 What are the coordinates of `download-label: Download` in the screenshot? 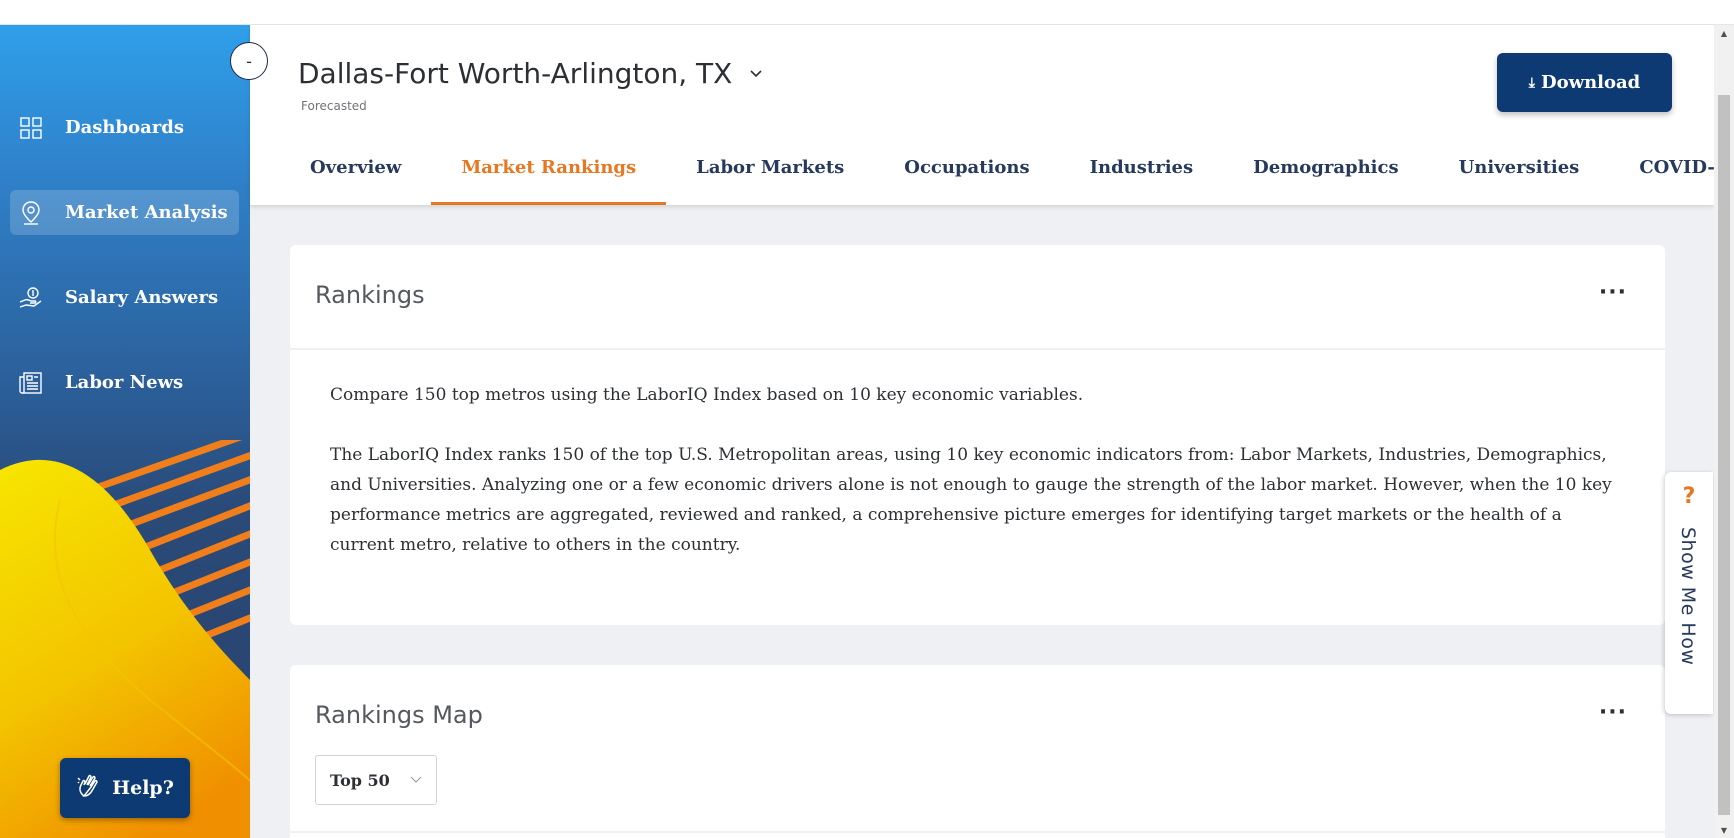 It's located at (1590, 82).